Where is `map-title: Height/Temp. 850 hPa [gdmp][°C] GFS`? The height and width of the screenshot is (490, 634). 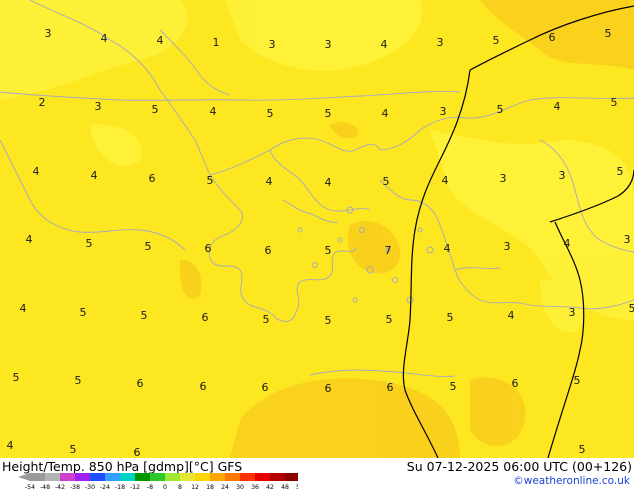
map-title: Height/Temp. 850 hPa [gdmp][°C] GFS is located at coordinates (122, 466).